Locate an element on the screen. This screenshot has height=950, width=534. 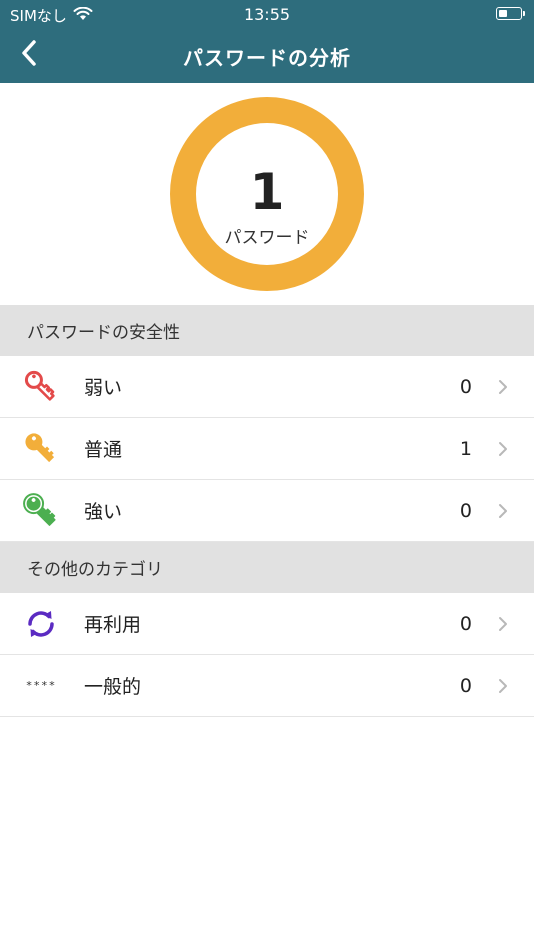
masked-password-text: **** is located at coordinates (41, 685).